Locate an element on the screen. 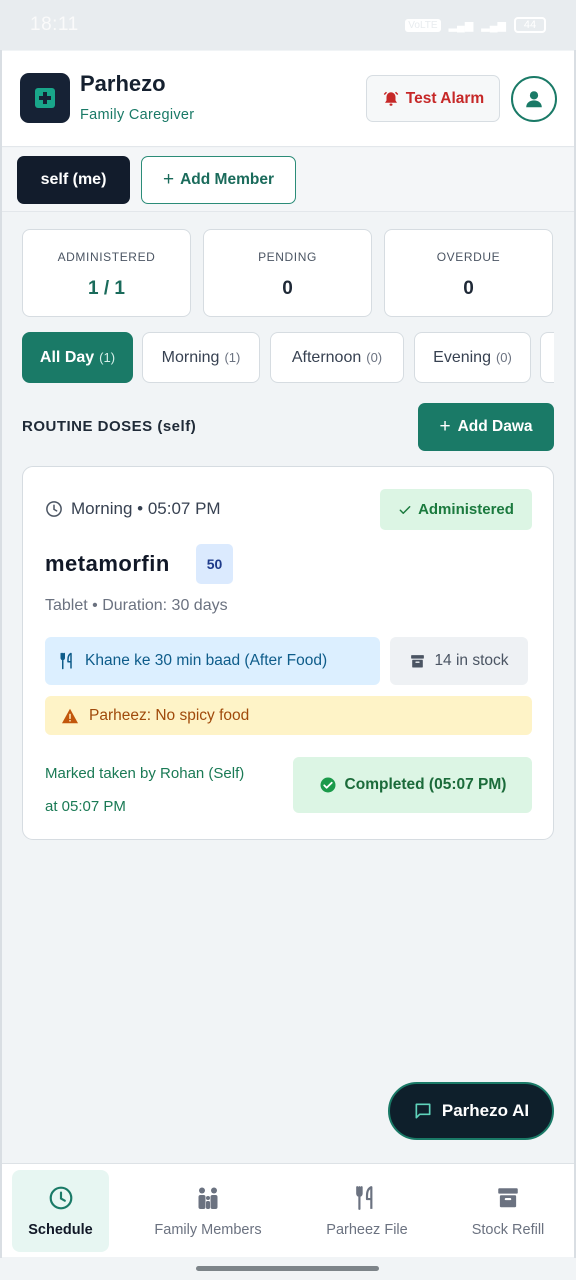  warning-icon is located at coordinates (70, 715).